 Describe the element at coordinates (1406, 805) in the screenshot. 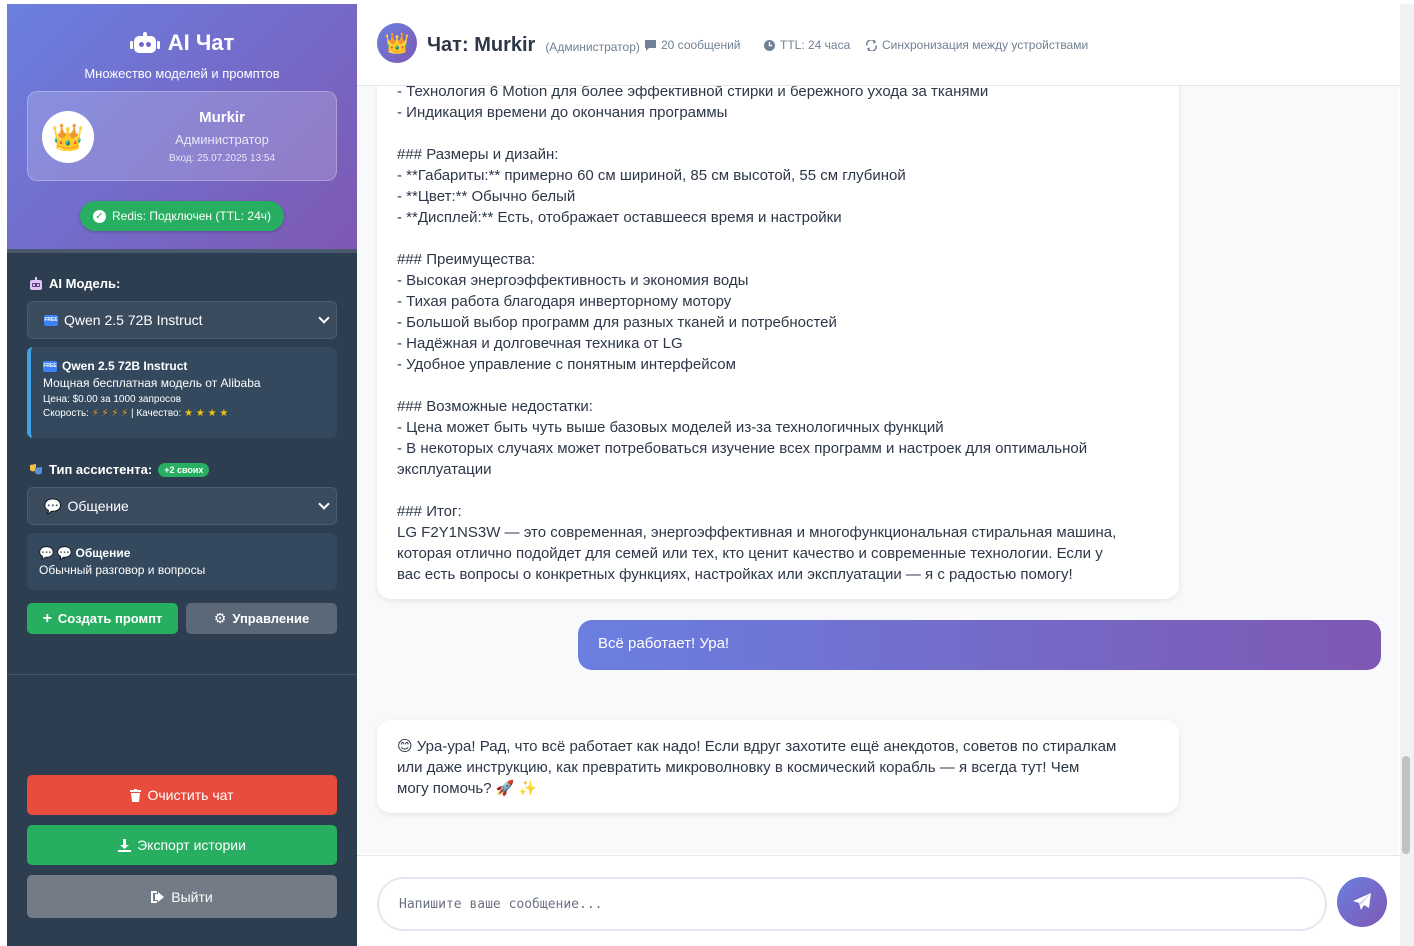

I see `scrollbar-thumb` at that location.